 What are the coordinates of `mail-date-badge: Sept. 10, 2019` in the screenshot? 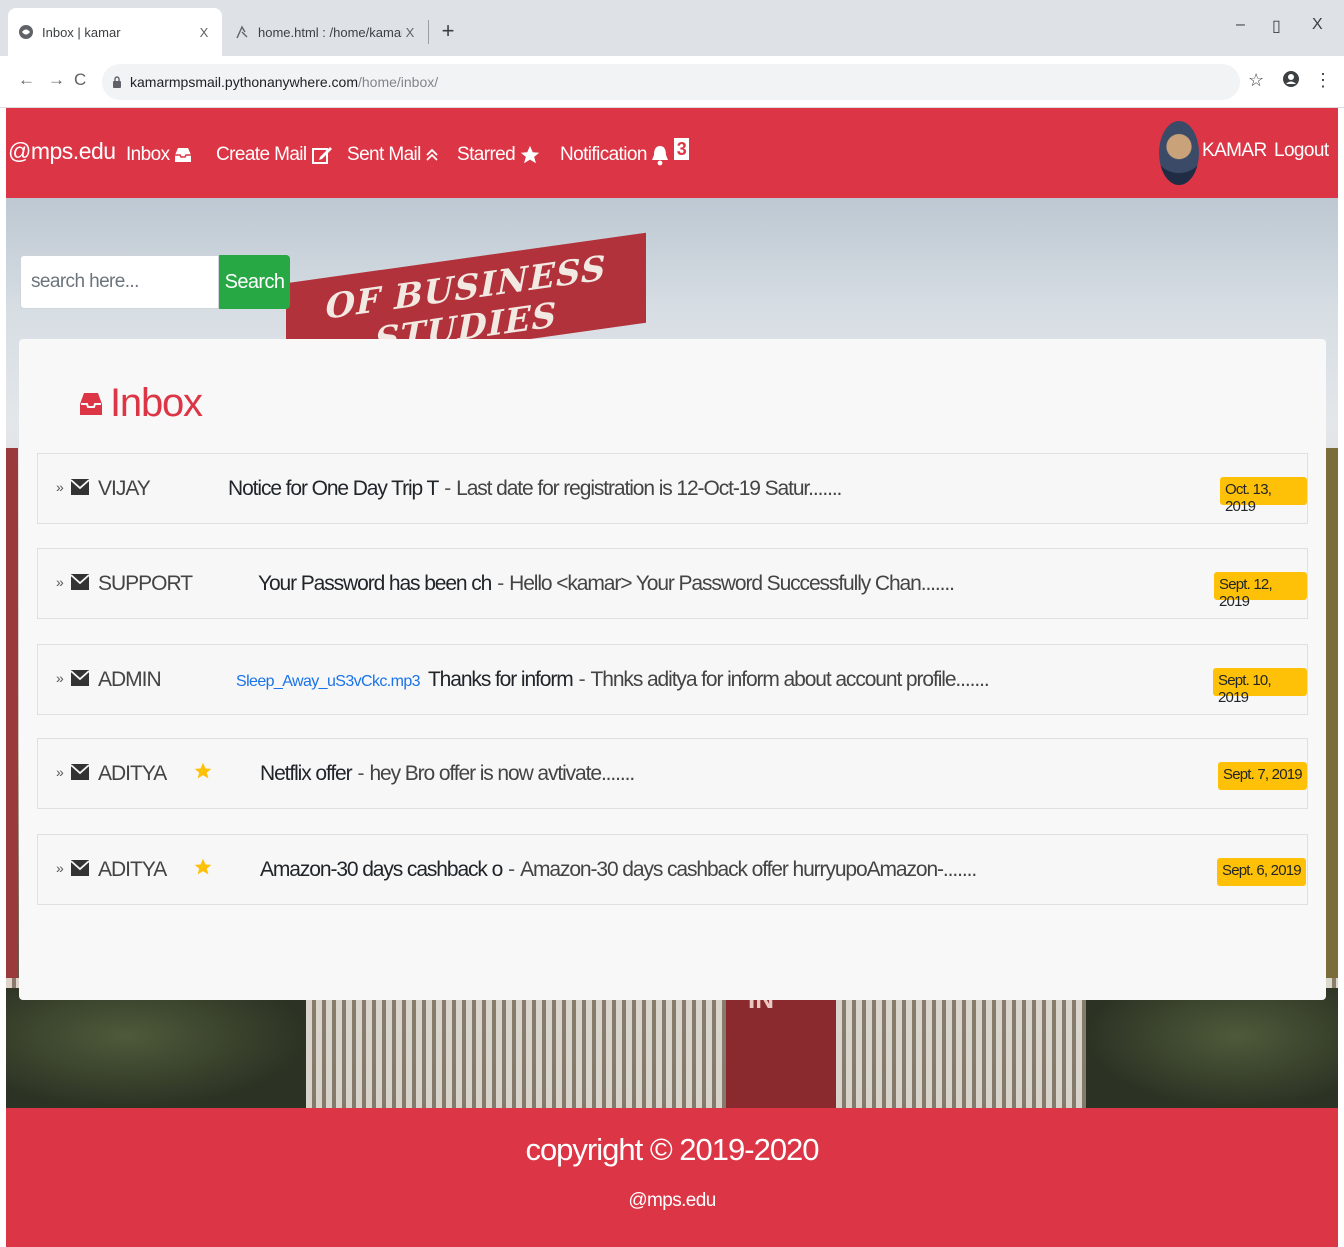 It's located at (1260, 687).